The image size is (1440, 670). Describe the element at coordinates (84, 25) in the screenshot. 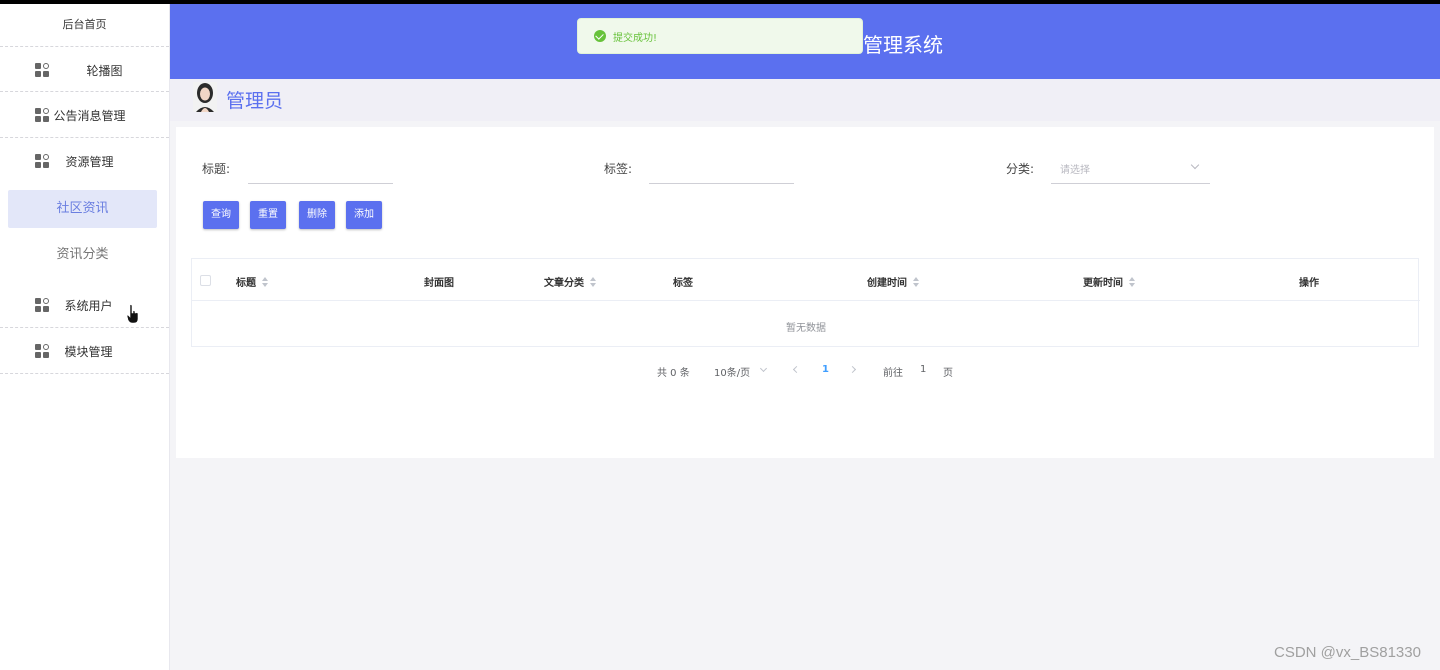

I see `sidebar-home-link: 后台首页` at that location.